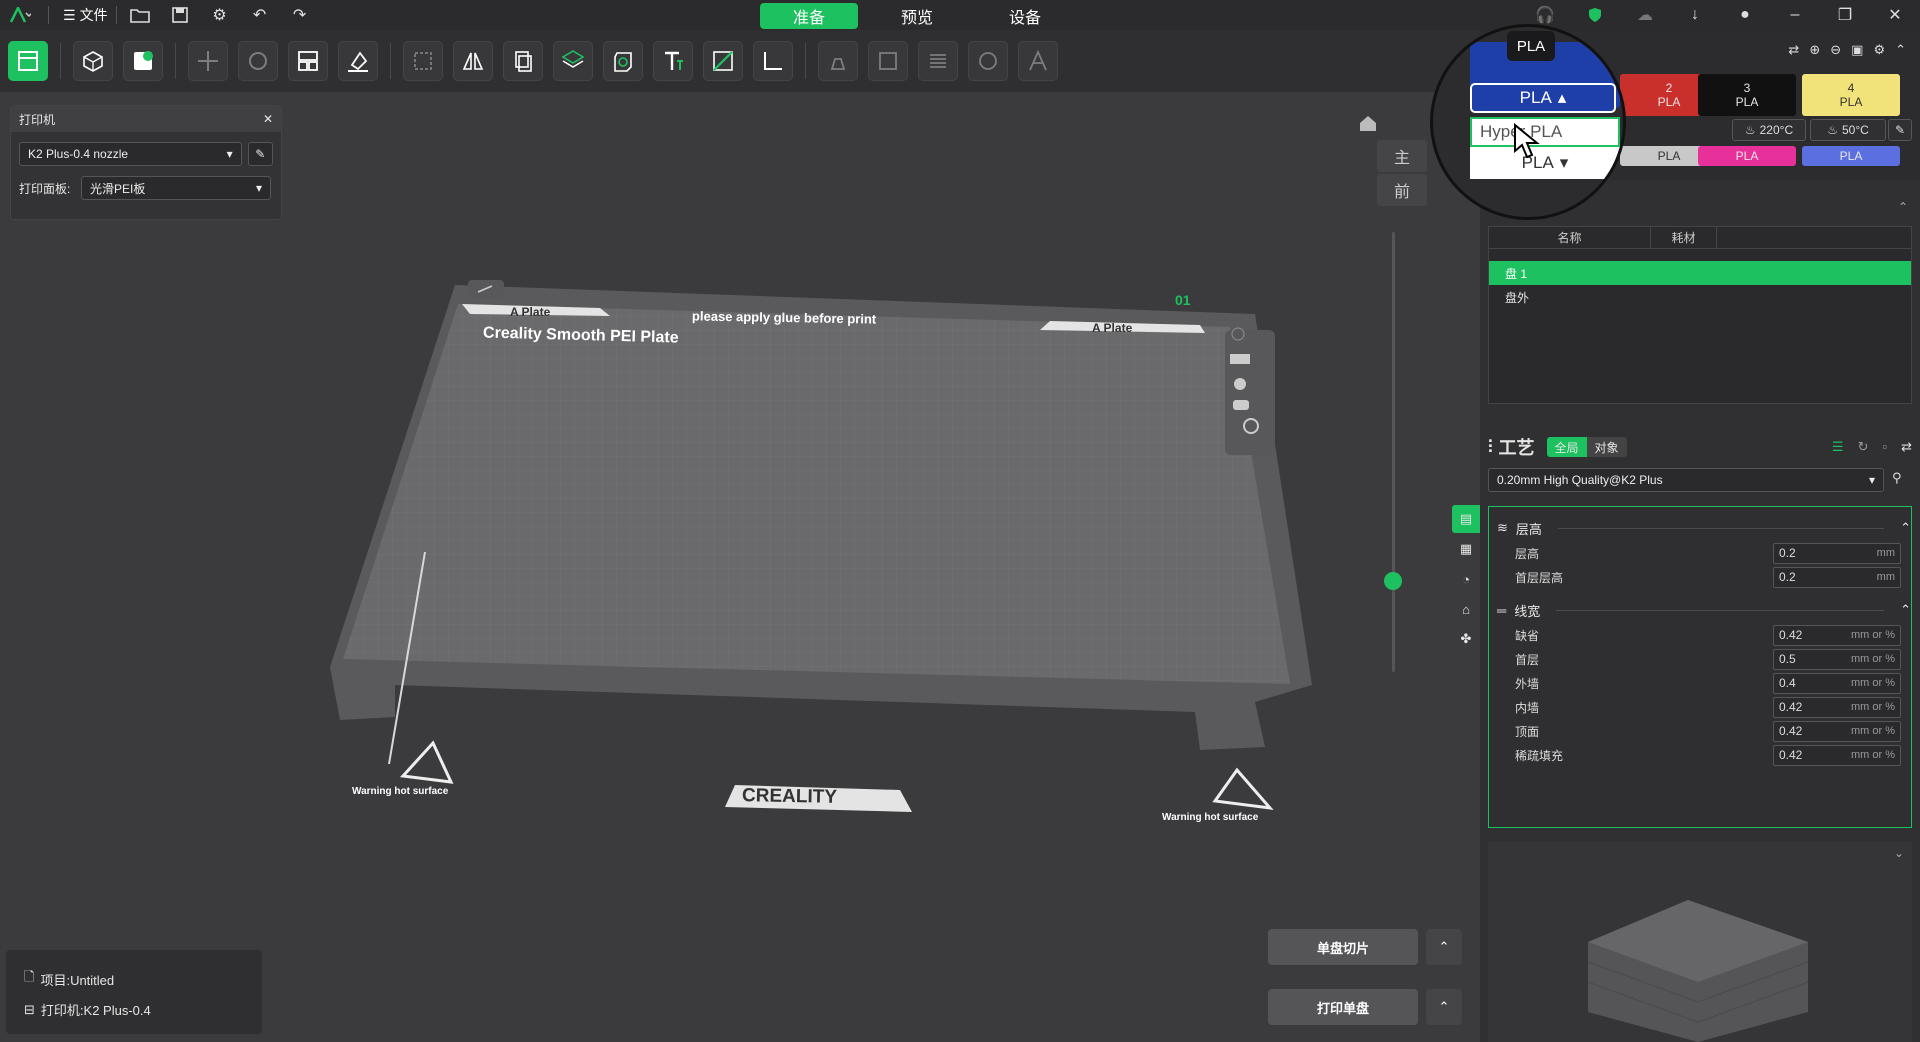 This screenshot has width=1920, height=1042. Describe the element at coordinates (1903, 207) in the screenshot. I see `expand-icon: ⌃` at that location.